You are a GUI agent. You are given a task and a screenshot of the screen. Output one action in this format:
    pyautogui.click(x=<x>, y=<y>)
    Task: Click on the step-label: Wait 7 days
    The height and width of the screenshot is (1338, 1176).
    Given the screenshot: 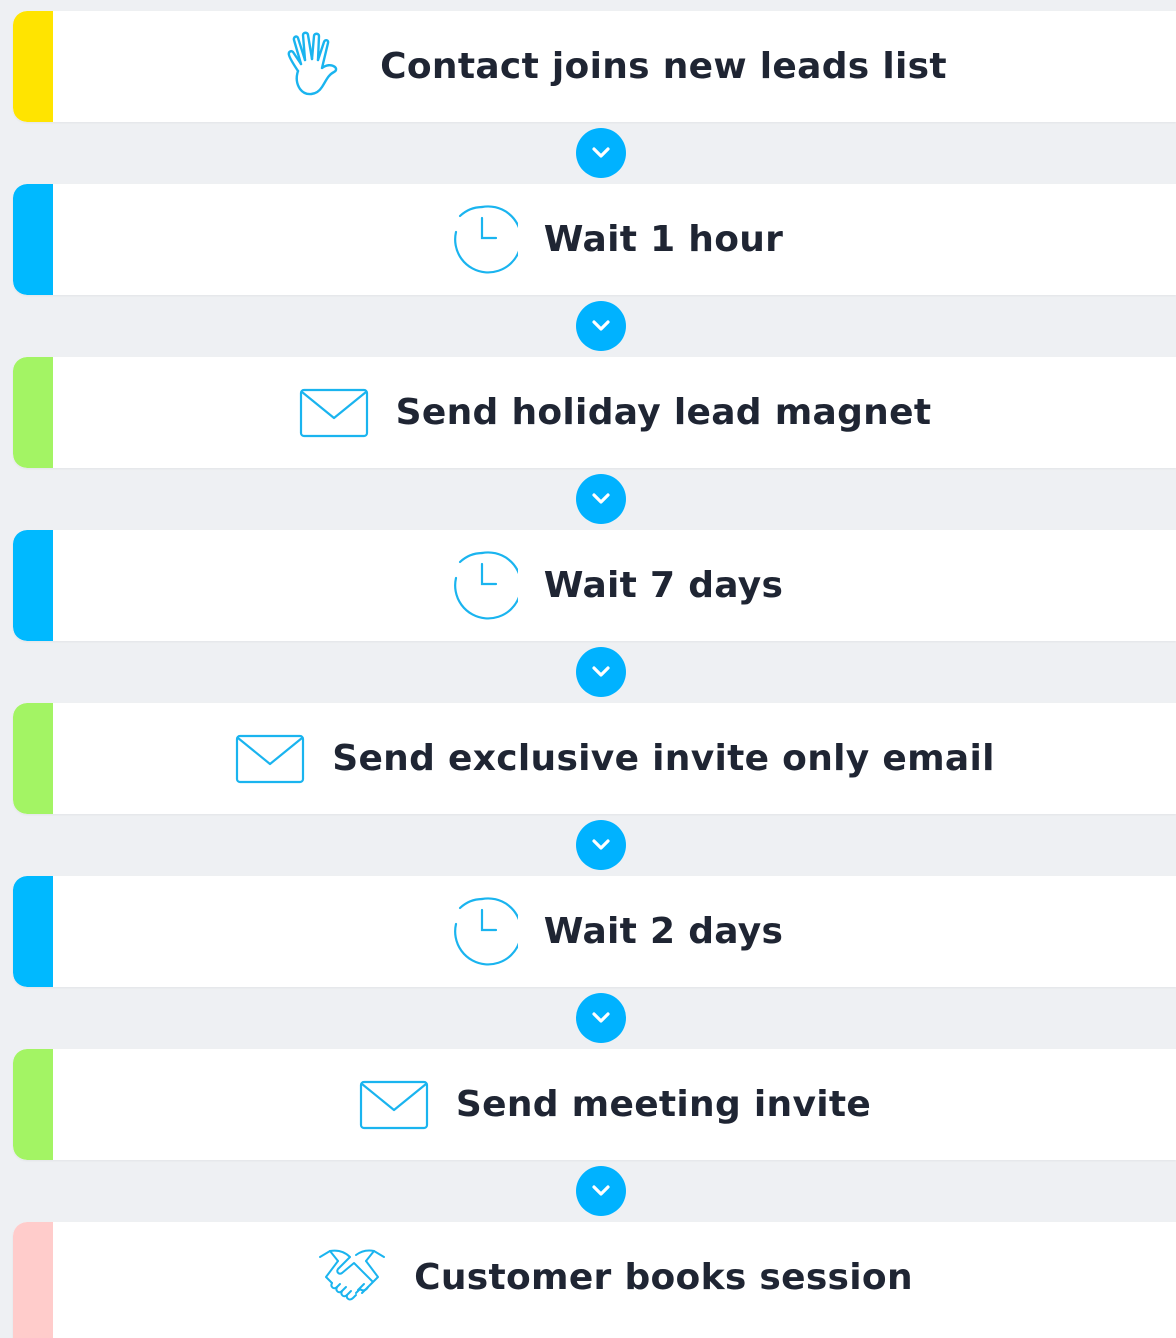 What is the action you would take?
    pyautogui.click(x=663, y=585)
    